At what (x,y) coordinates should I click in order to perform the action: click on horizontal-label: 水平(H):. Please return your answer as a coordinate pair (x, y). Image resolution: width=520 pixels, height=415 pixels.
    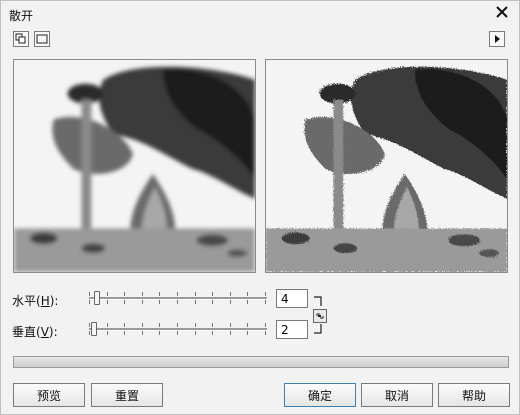
    Looking at the image, I should click on (35, 301).